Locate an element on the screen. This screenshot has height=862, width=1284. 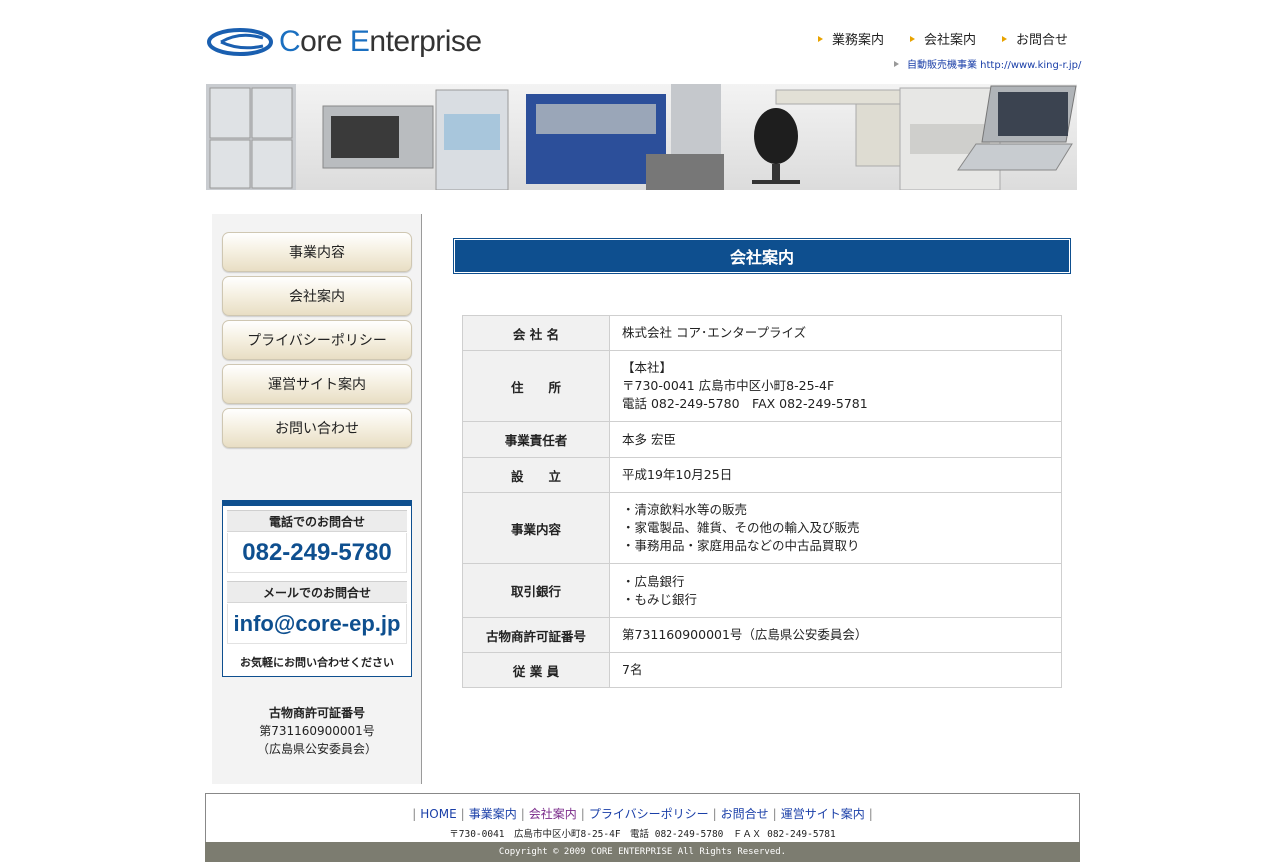
product-banner-image is located at coordinates (641, 137).